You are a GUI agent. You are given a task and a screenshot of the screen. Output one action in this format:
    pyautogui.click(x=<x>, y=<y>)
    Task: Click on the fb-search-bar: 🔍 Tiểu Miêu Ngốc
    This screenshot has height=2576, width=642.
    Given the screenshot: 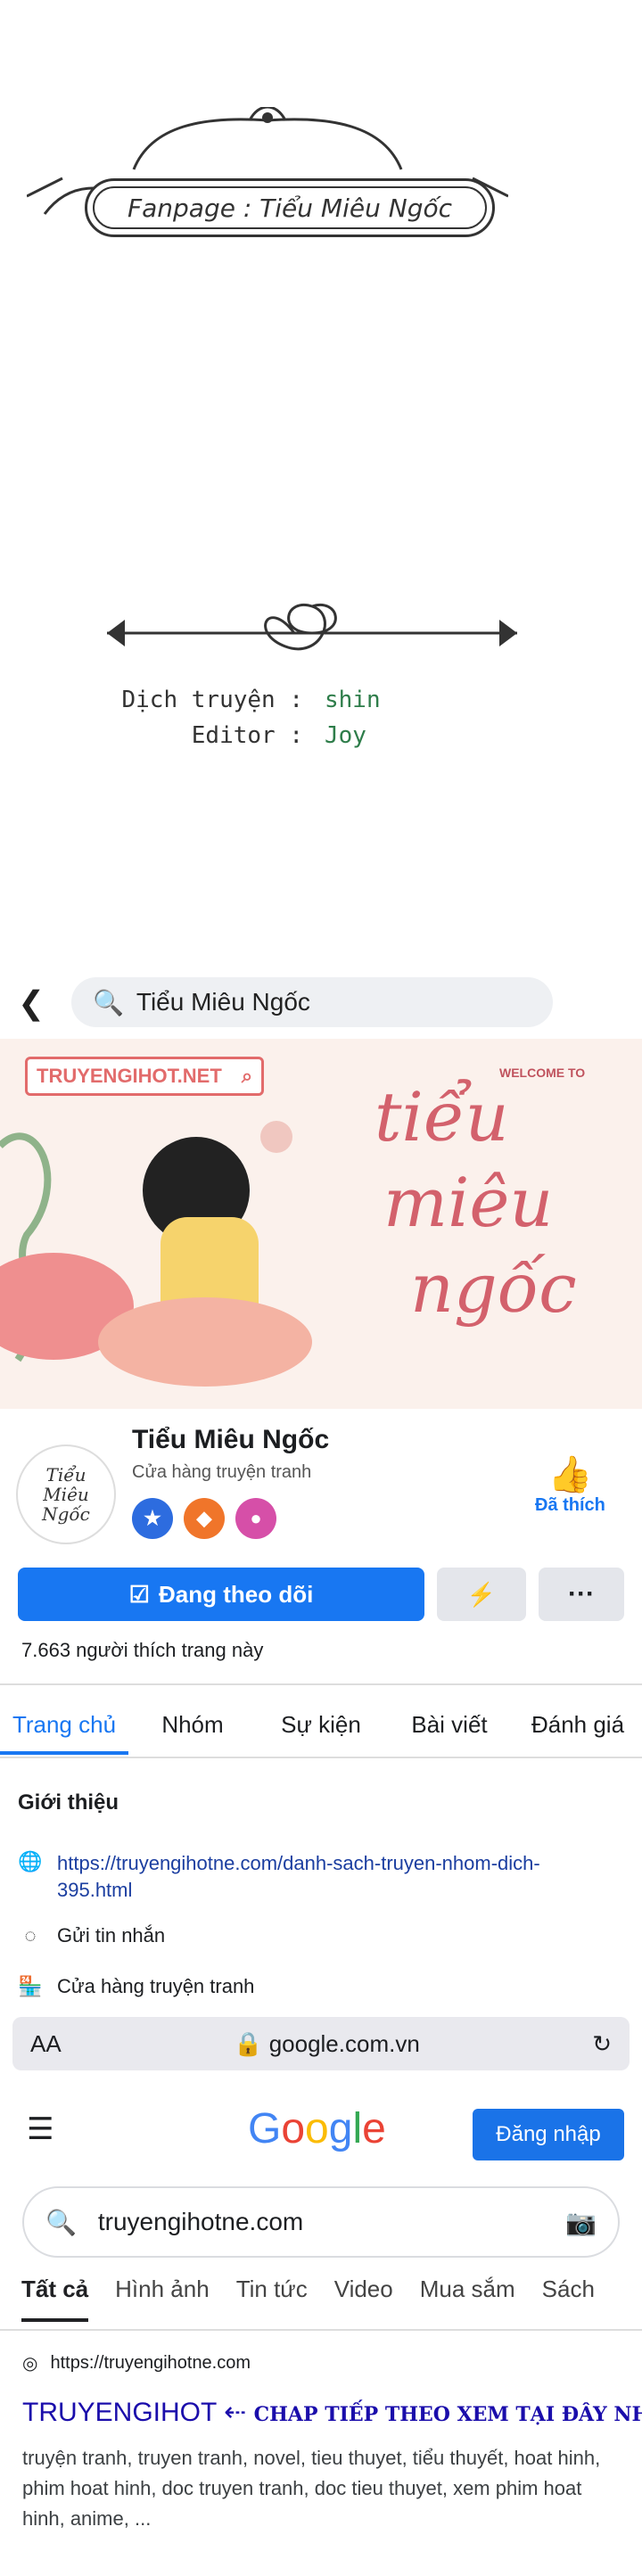 What is the action you would take?
    pyautogui.click(x=312, y=1002)
    